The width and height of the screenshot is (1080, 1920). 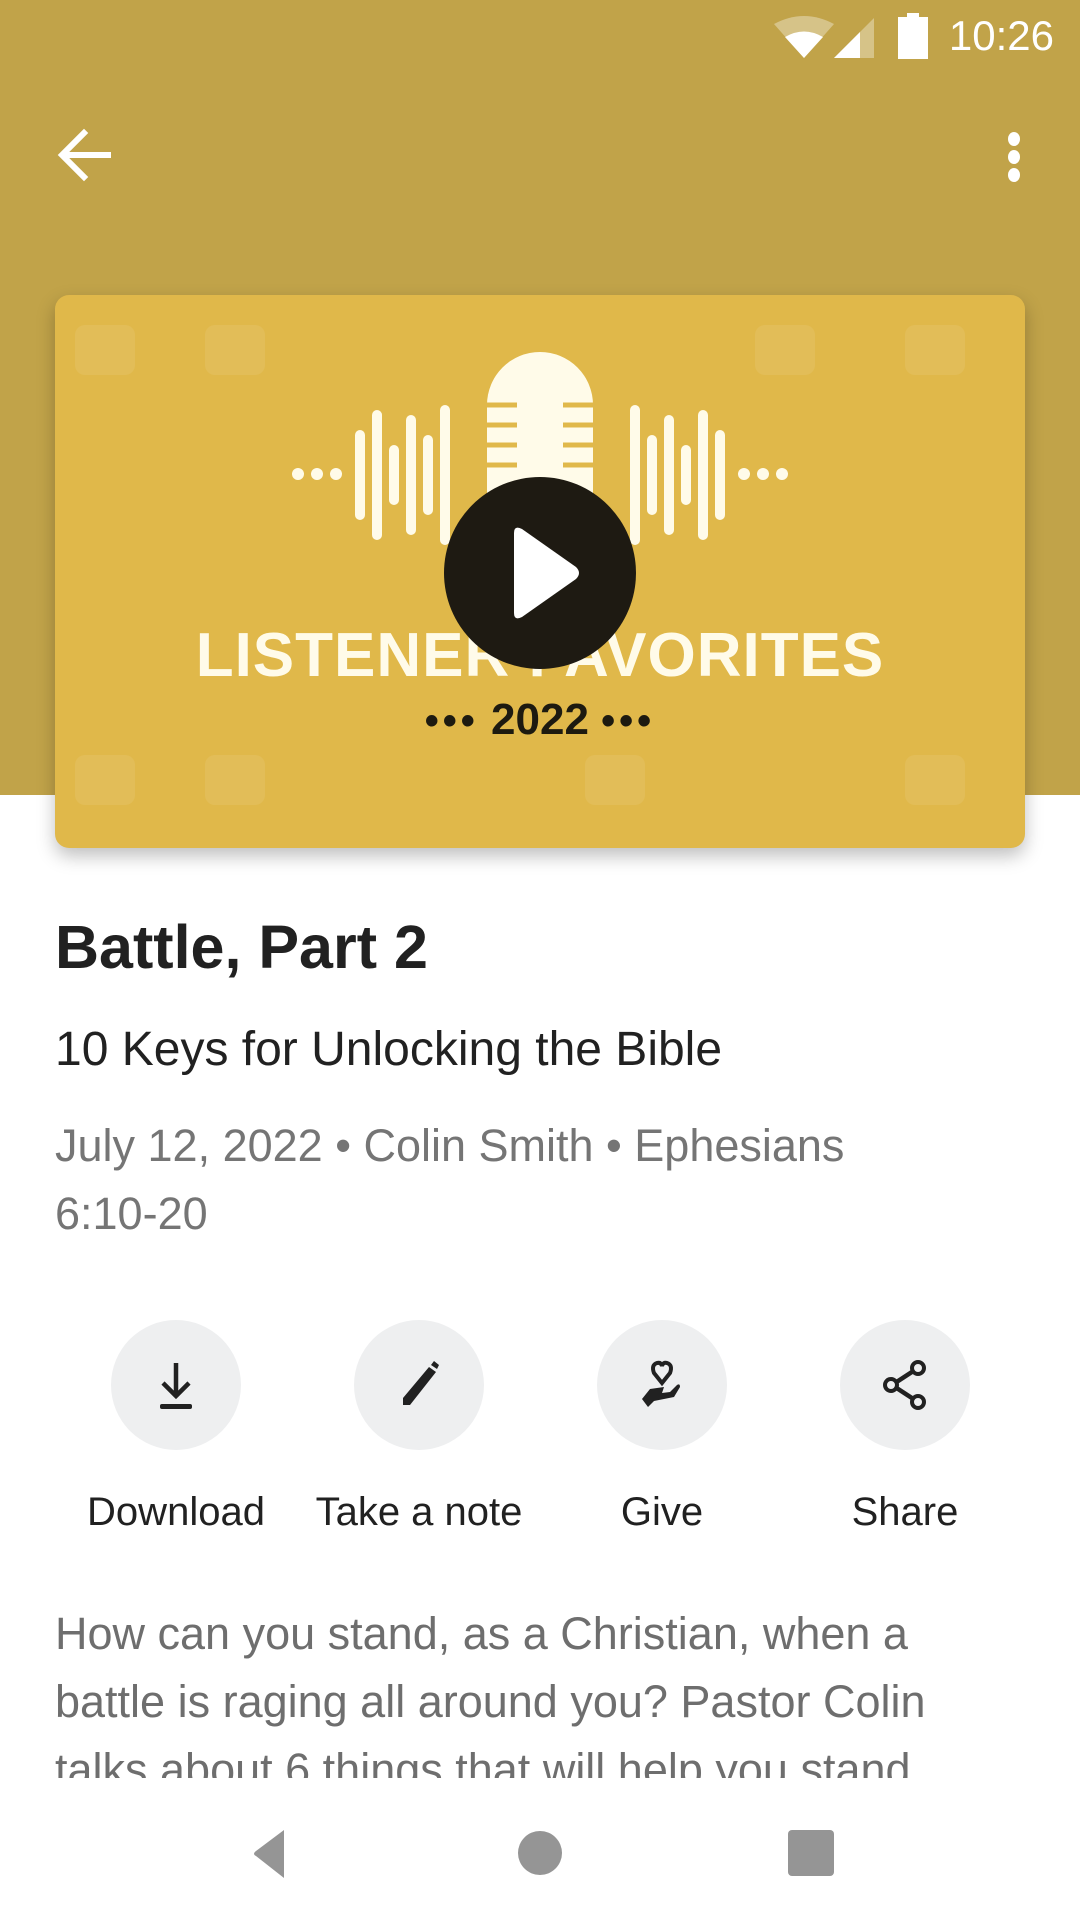 What do you see at coordinates (419, 1512) in the screenshot?
I see `take-a-note-label: Take a note` at bounding box center [419, 1512].